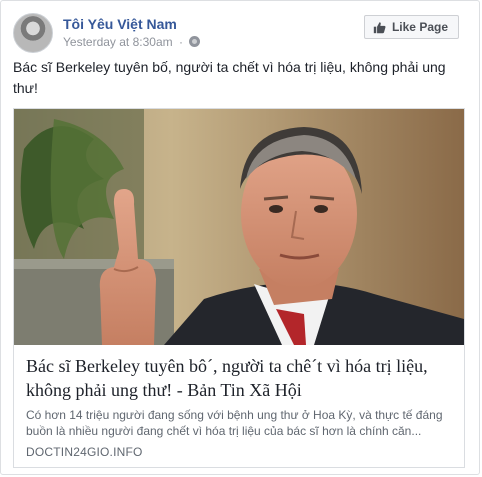  I want to click on link-preview-domain: DOCTIN24GIO.INFO, so click(84, 452).